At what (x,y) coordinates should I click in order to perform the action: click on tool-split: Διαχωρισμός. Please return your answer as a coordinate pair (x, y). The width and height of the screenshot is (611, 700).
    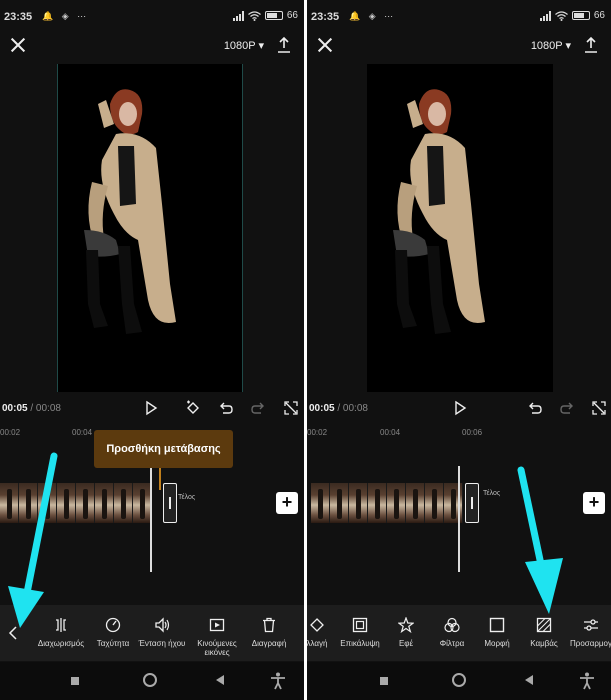
    Looking at the image, I should click on (61, 633).